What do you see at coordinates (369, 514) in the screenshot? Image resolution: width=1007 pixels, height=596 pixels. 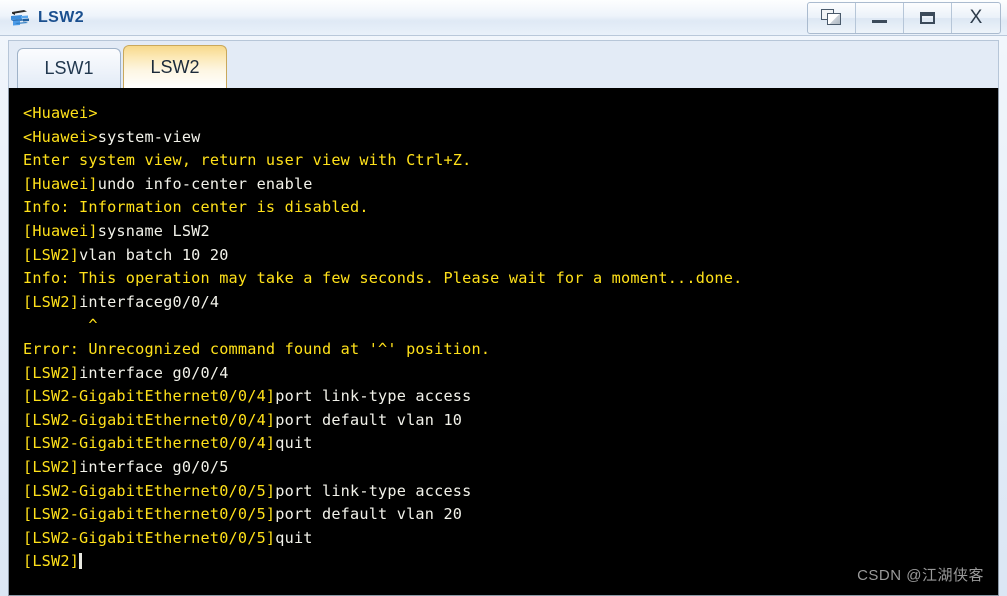 I see `terminal-text-cmd: port default vlan 20` at bounding box center [369, 514].